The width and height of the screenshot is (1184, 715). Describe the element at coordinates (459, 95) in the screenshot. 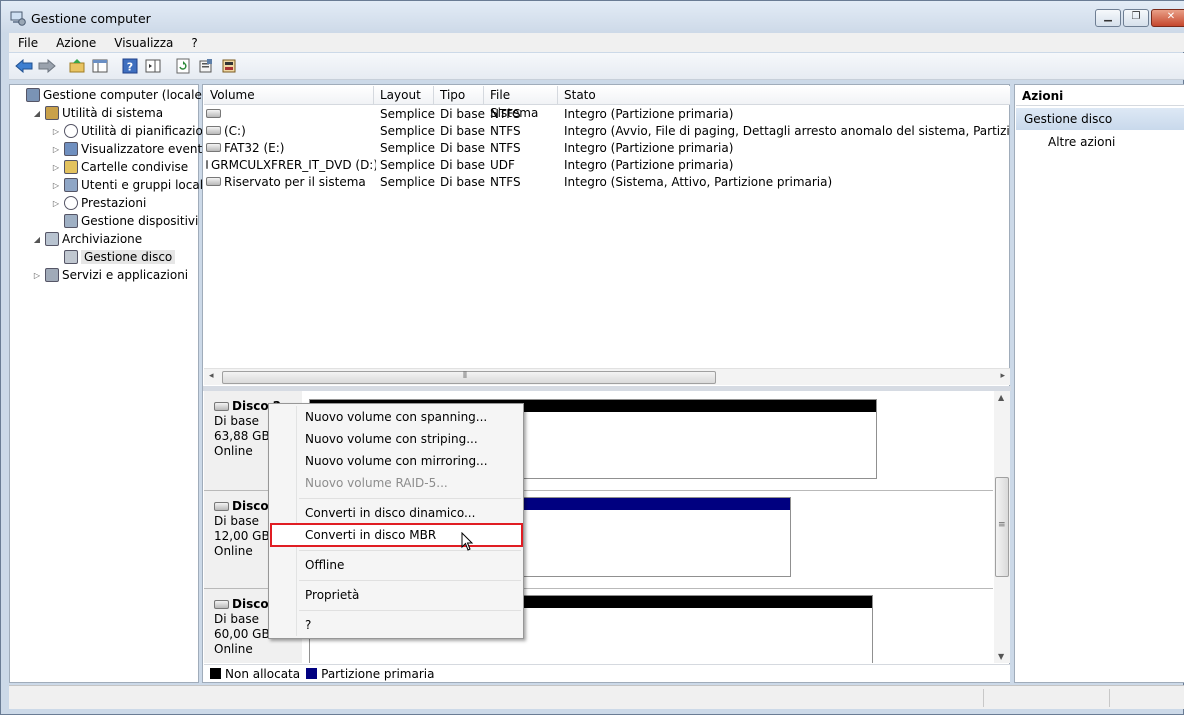

I see `column-tipo: Tipo` at that location.